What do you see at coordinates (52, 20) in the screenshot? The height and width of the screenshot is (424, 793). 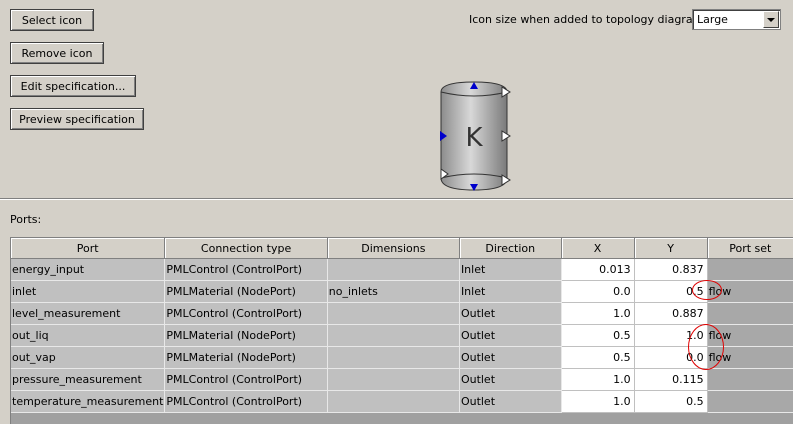 I see `select-icon-button: Select icon` at bounding box center [52, 20].